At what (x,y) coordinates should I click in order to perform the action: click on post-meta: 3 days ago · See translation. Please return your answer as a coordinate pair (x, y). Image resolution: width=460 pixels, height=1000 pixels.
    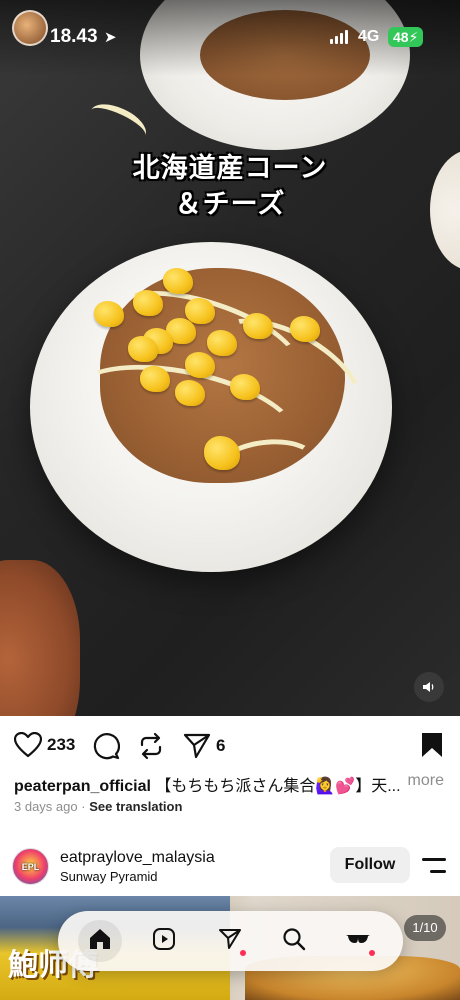
    Looking at the image, I should click on (98, 806).